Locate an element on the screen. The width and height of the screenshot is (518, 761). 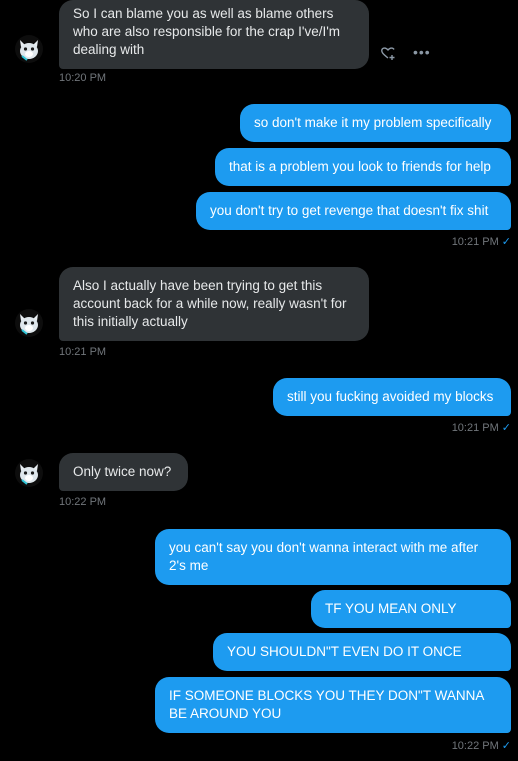
more-options-icon: ••• is located at coordinates (422, 52).